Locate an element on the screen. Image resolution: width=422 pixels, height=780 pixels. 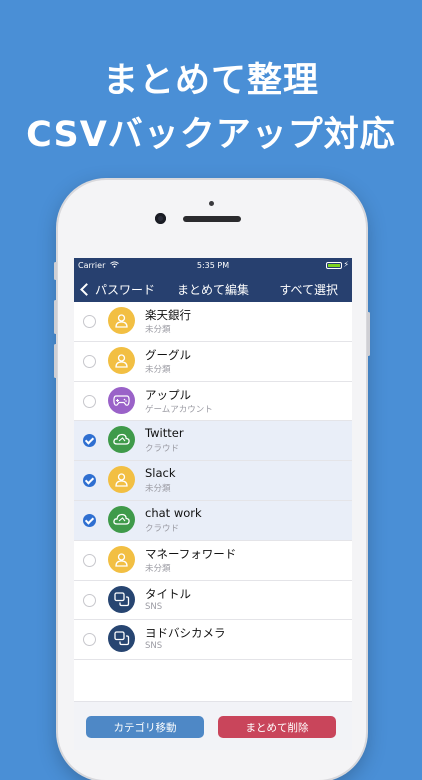
volume-up-button is located at coordinates (55, 317).